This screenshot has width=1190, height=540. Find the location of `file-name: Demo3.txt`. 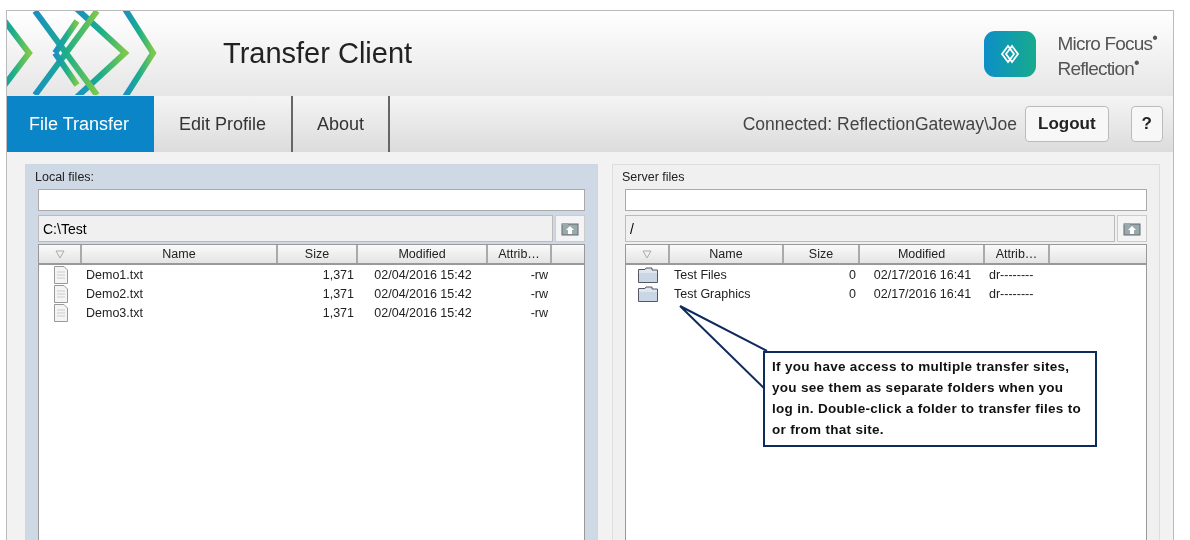

file-name: Demo3.txt is located at coordinates (180, 312).